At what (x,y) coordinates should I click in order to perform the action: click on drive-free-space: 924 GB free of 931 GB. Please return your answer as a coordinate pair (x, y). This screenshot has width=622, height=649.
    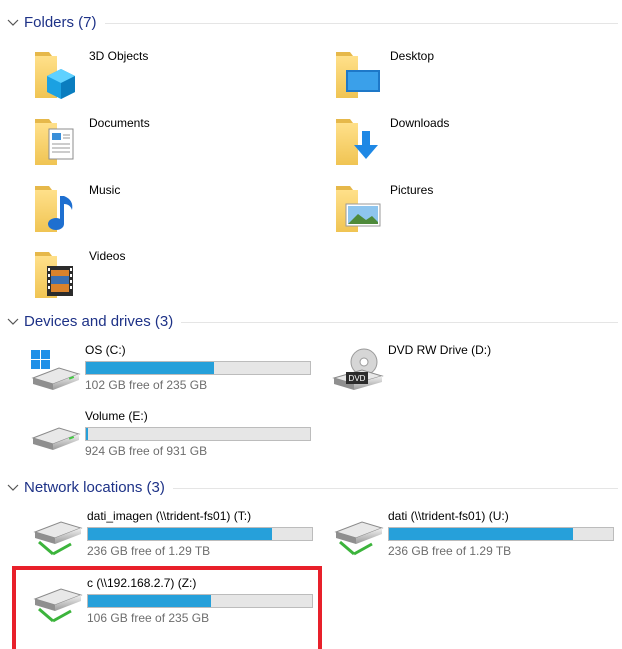
    Looking at the image, I should click on (146, 451).